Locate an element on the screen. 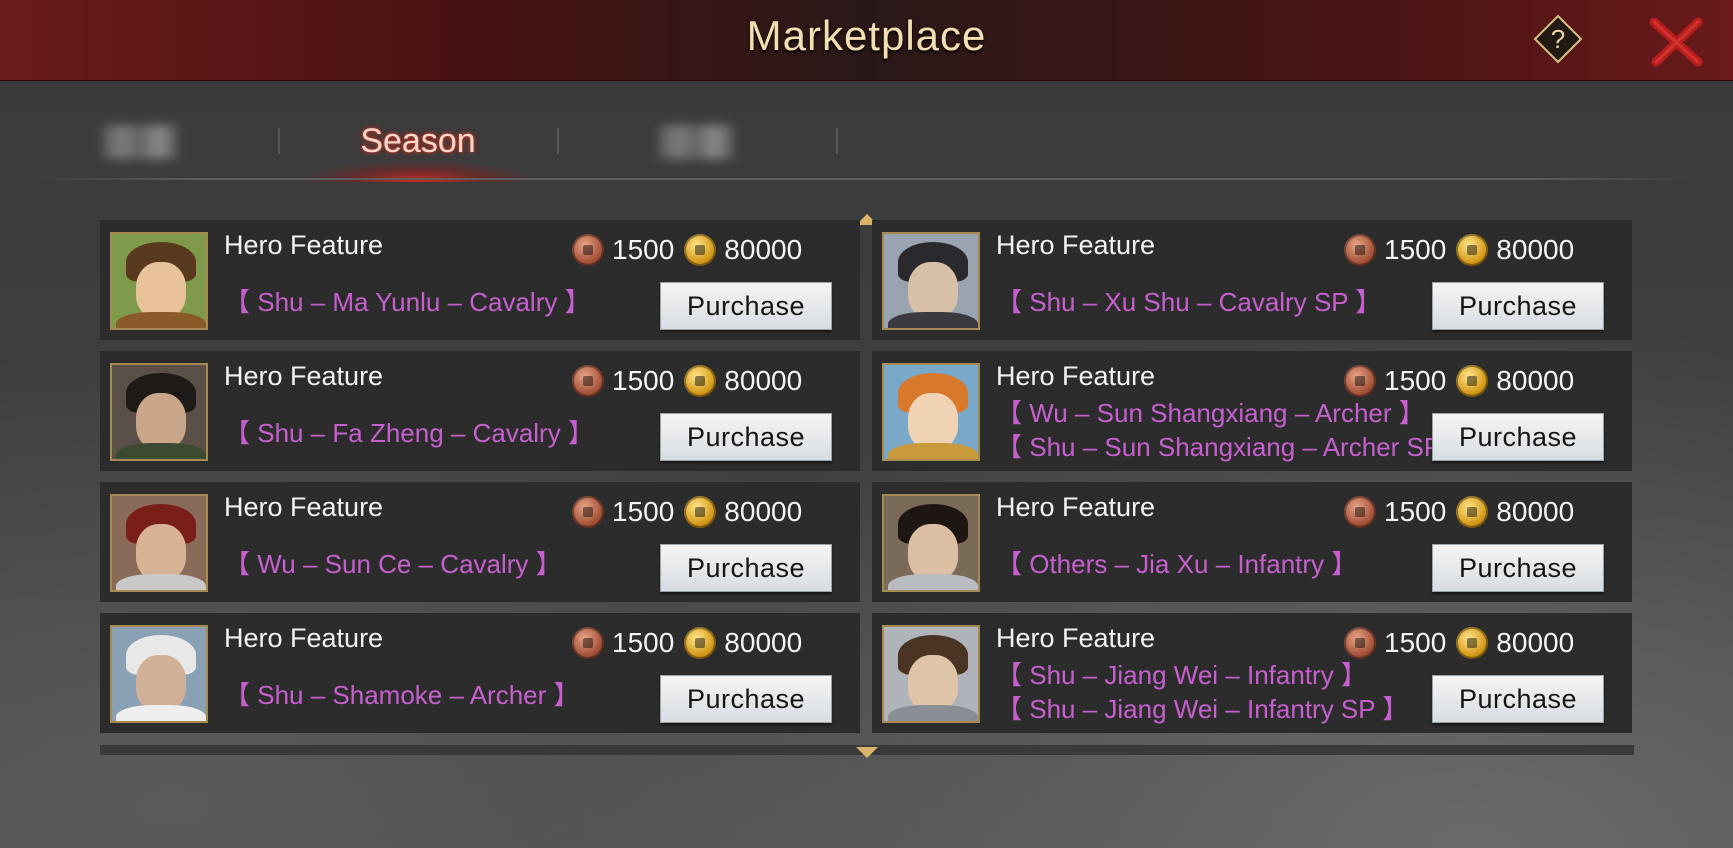  tab-season-label: Season is located at coordinates (418, 141).